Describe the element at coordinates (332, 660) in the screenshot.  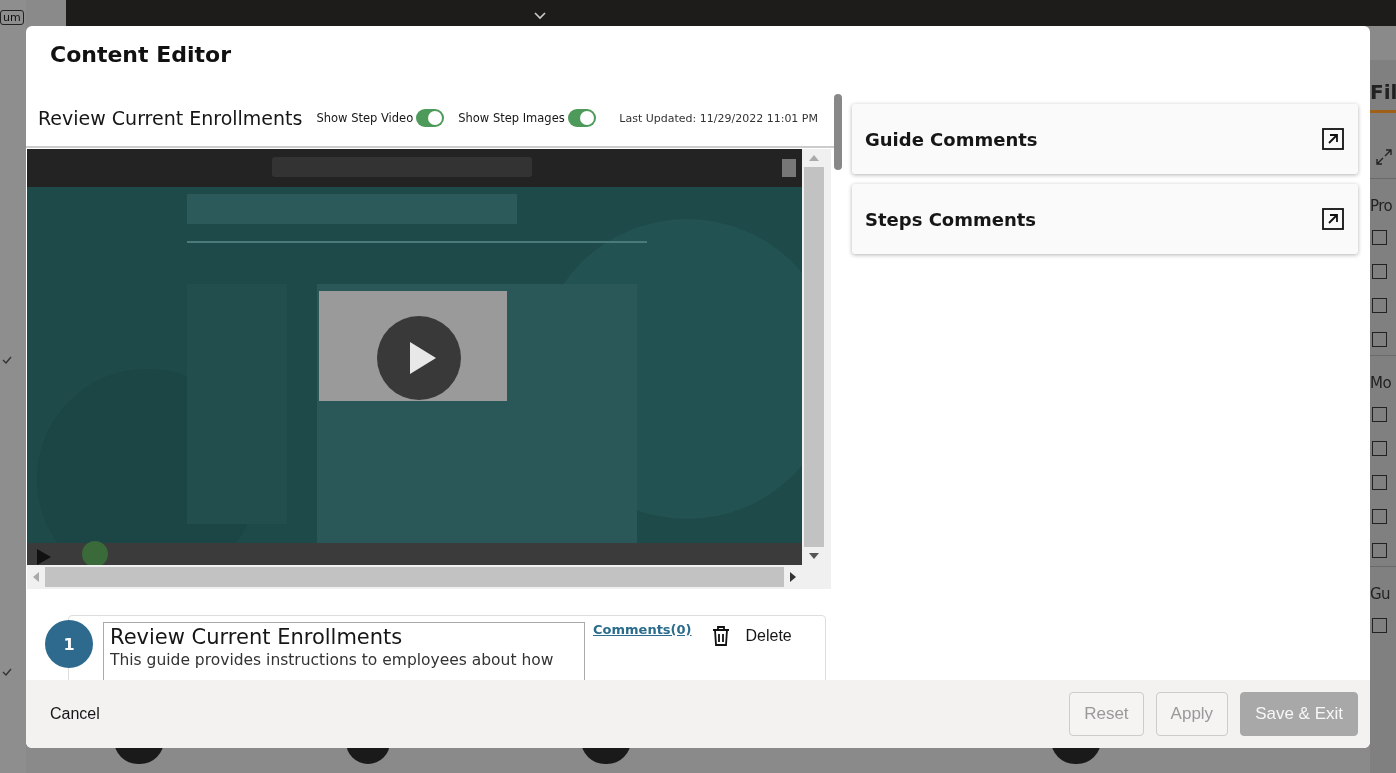
I see `step-description: This guide provides instructions to employees about how` at that location.